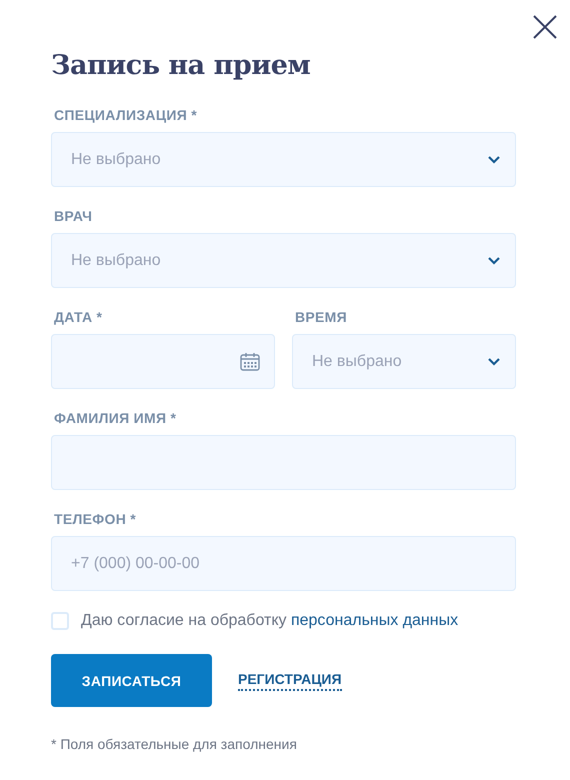  I want to click on field-label: ВРАЧ, so click(74, 216).